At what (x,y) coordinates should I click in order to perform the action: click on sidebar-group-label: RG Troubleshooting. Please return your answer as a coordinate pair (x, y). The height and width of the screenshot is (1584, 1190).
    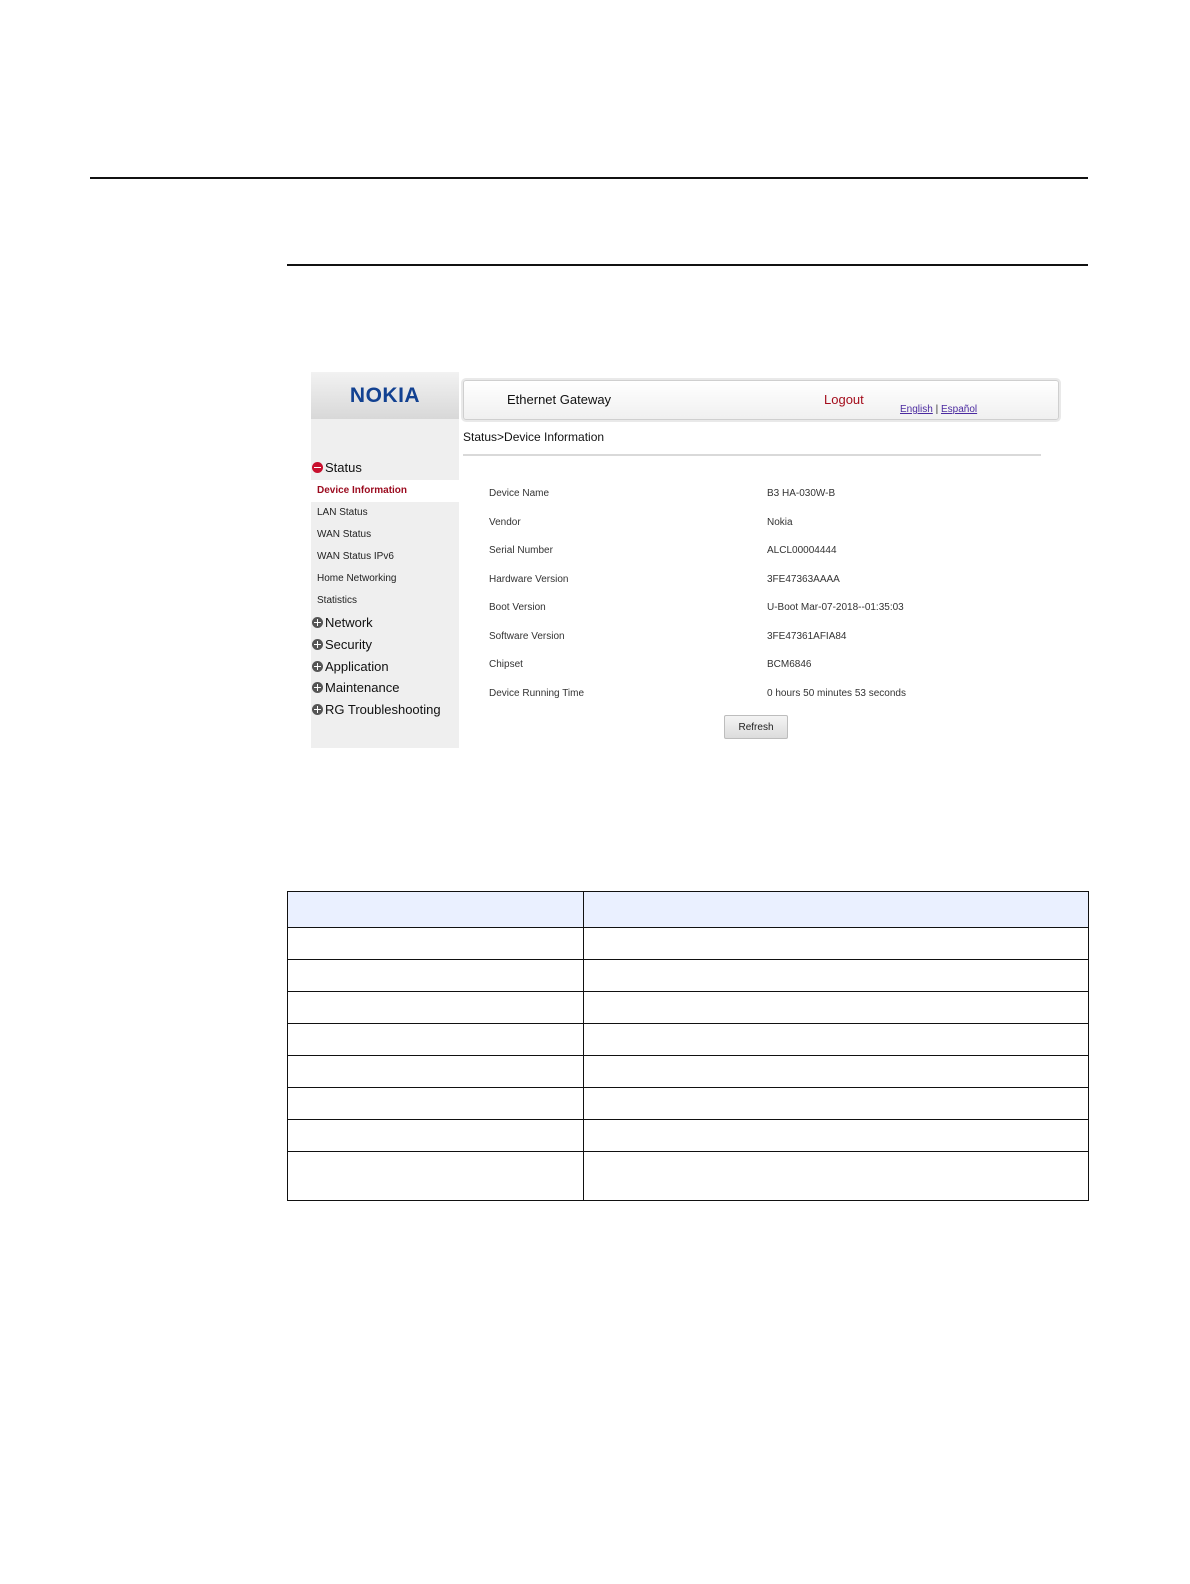
    Looking at the image, I should click on (383, 709).